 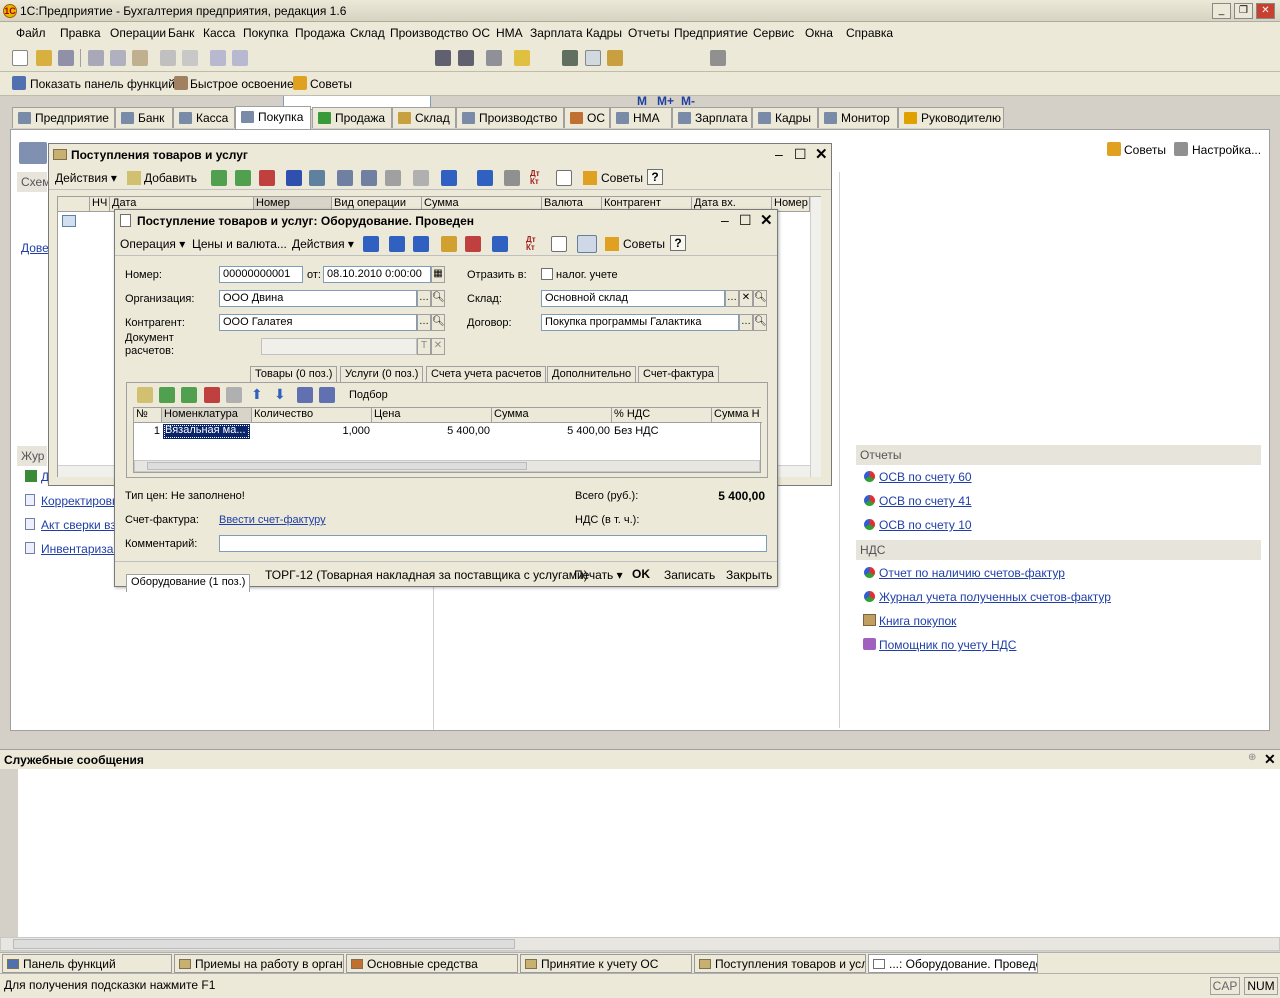 I want to click on menu-production: Производство, so click(x=429, y=33).